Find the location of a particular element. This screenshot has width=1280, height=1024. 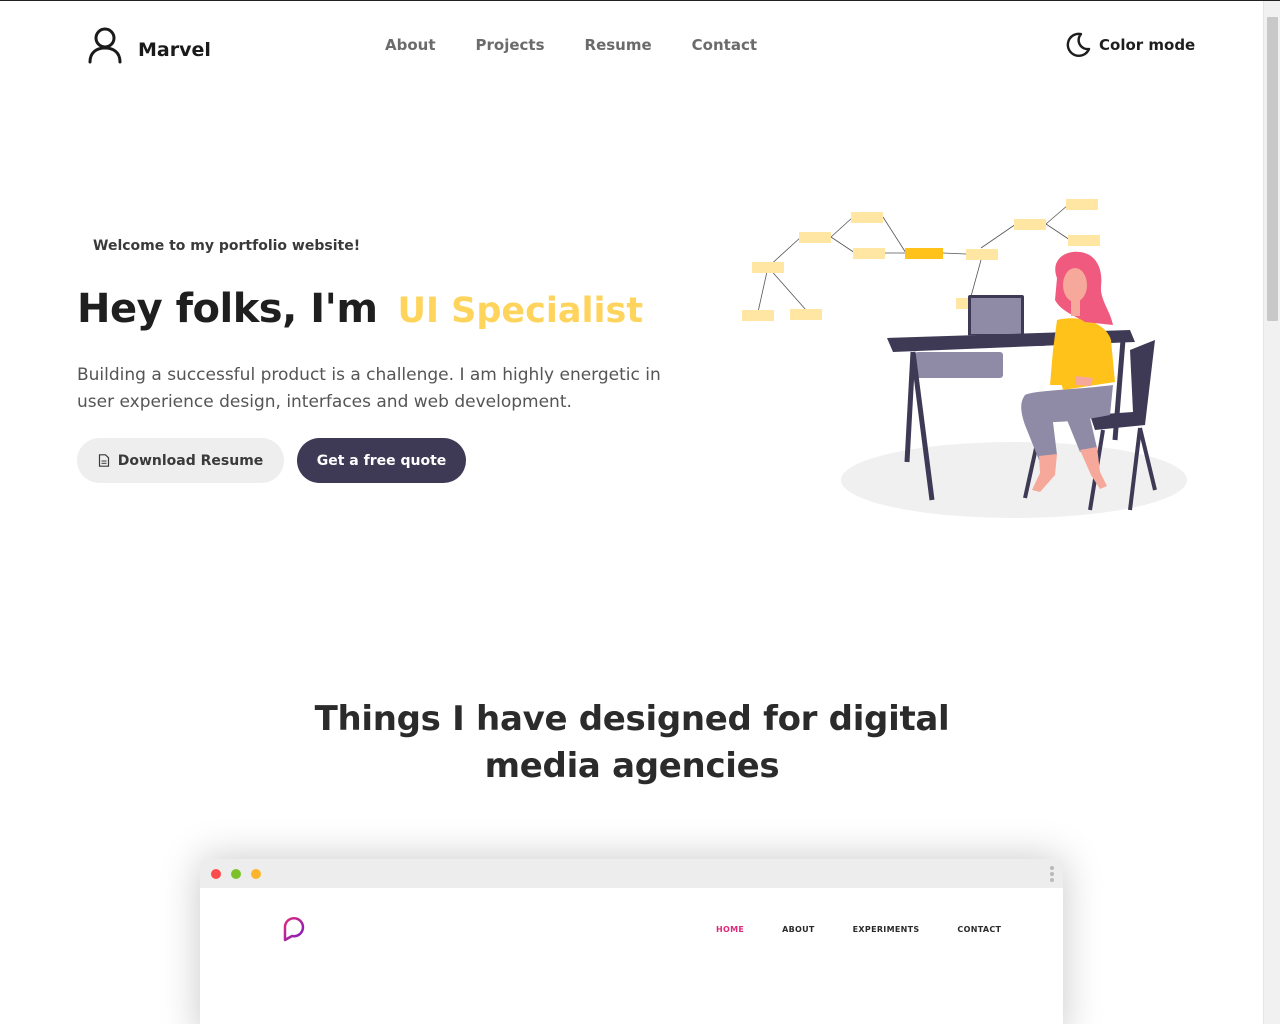

free-quote-label: Get a free quote is located at coordinates (381, 460).